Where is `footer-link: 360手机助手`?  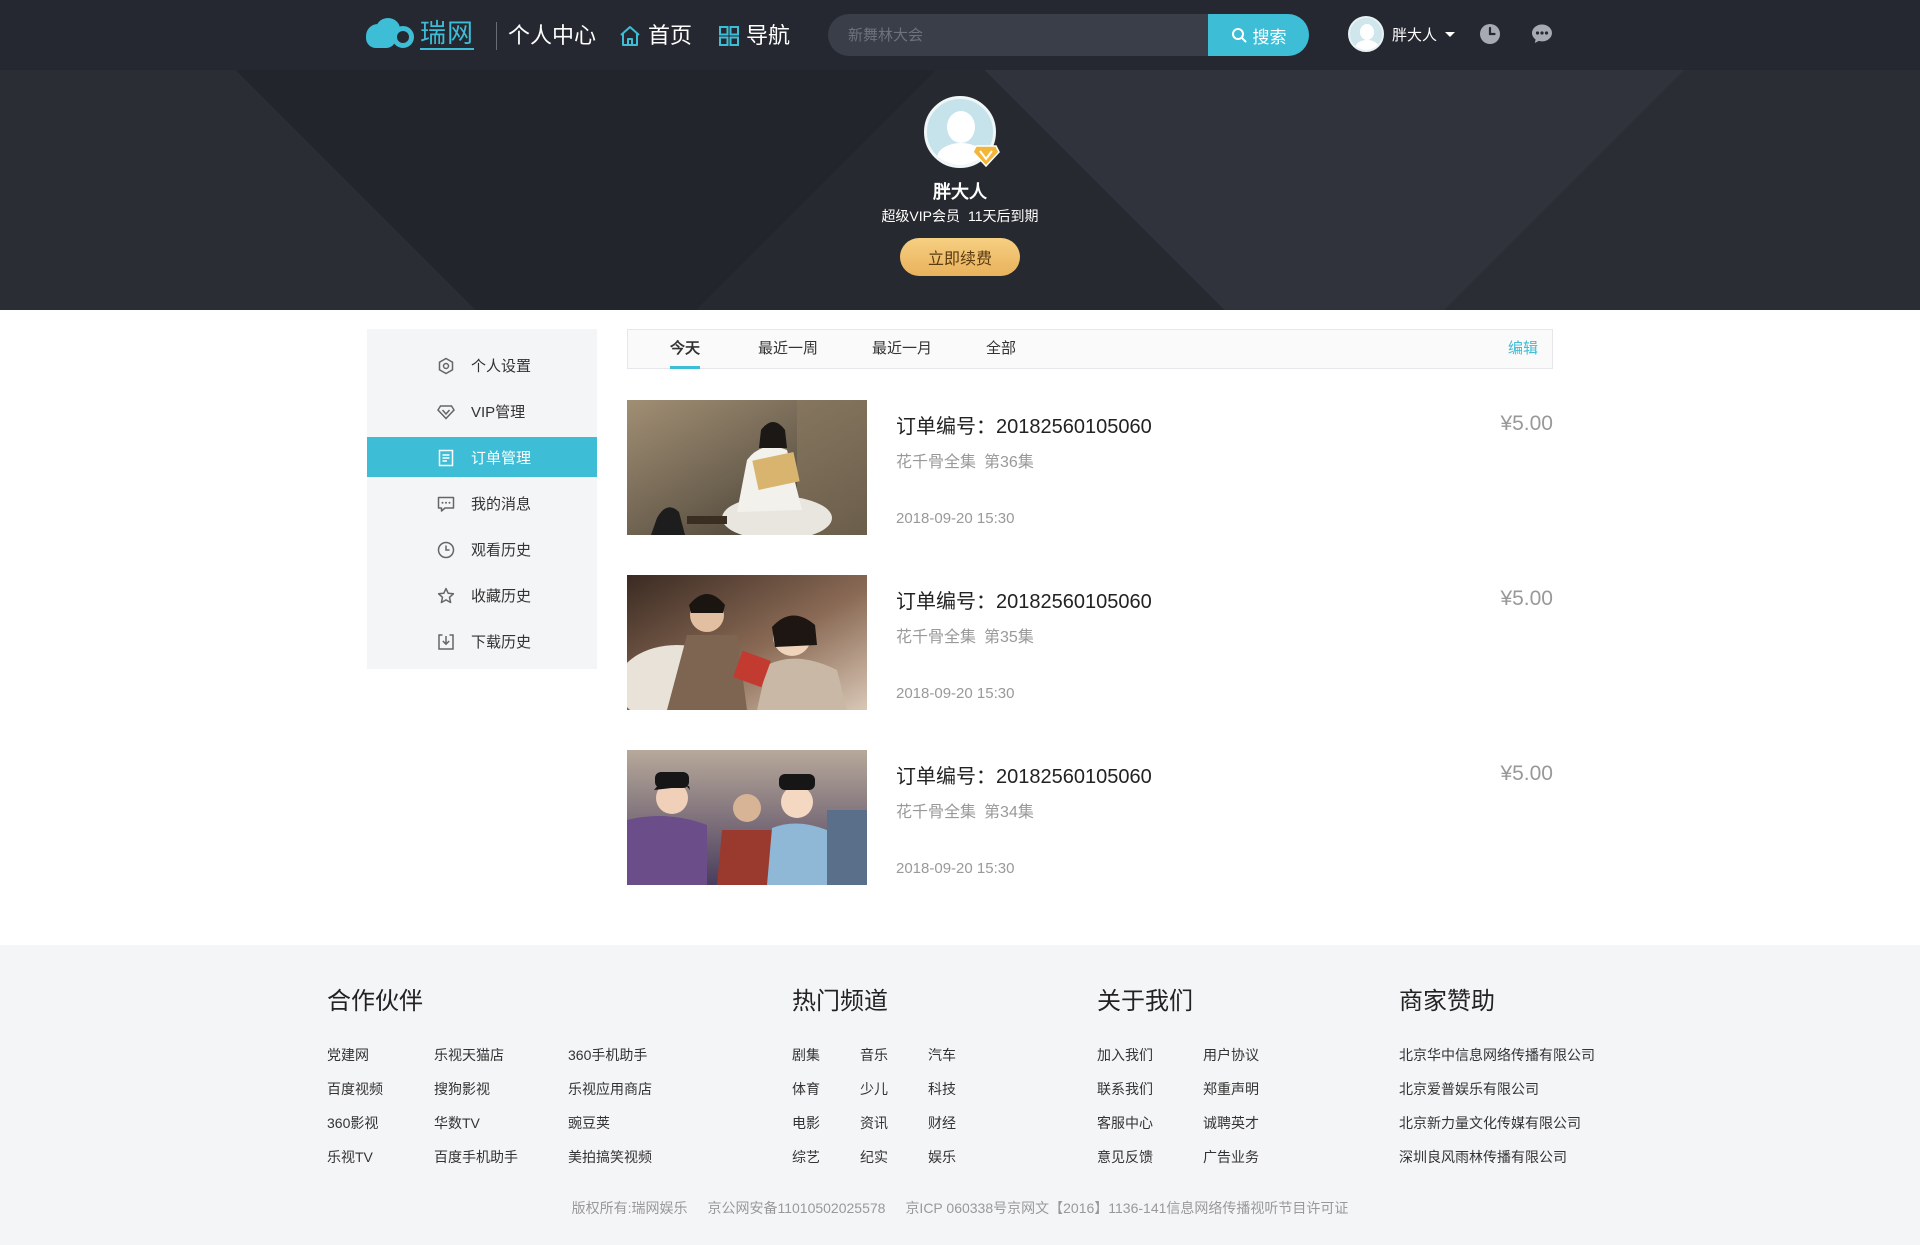 footer-link: 360手机助手 is located at coordinates (628, 1055).